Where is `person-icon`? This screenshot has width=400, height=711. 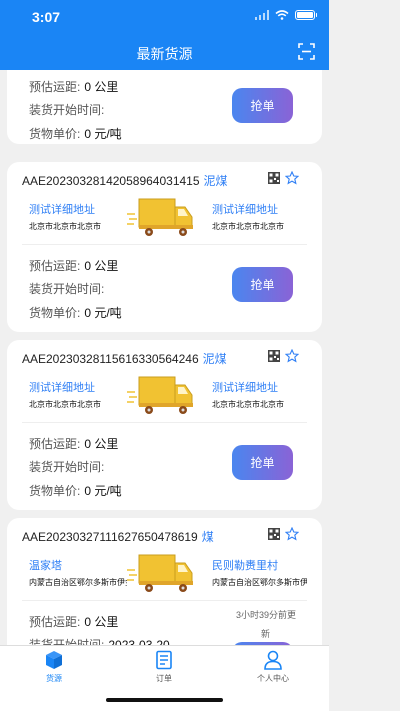
person-icon is located at coordinates (273, 660).